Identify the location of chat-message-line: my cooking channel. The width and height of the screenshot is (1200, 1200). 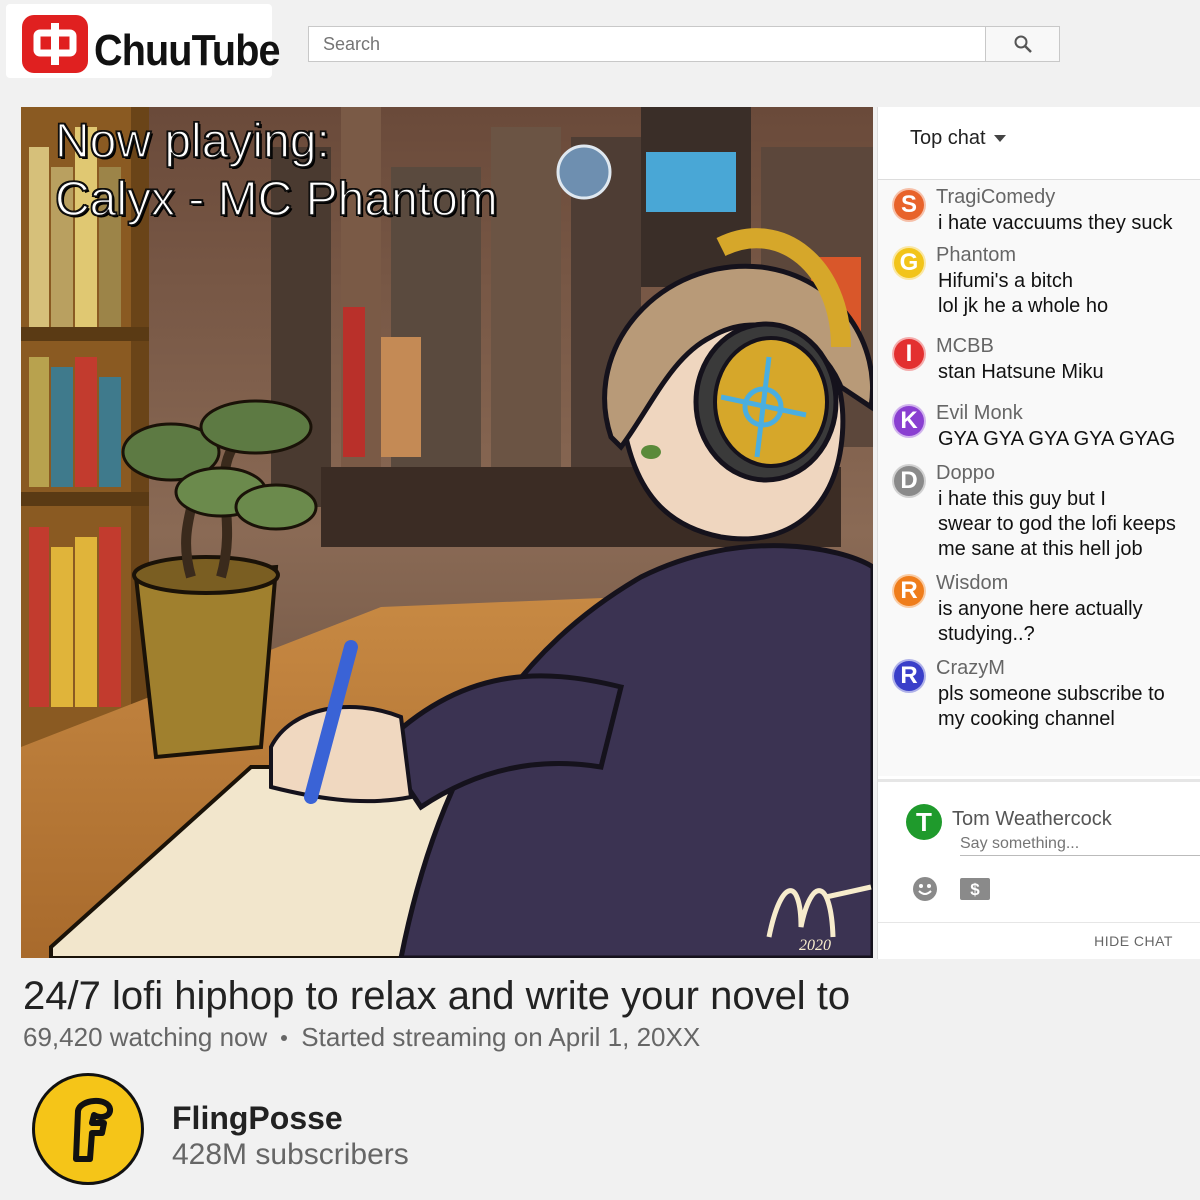
(1026, 719).